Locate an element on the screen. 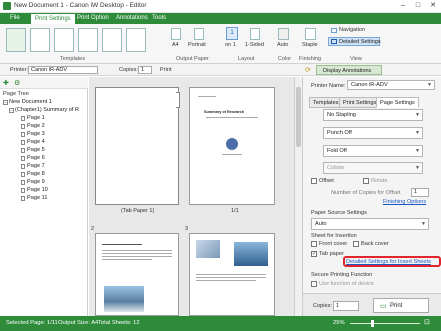 The width and height of the screenshot is (441, 331). paper-size-button: A4 is located at coordinates (175, 45).